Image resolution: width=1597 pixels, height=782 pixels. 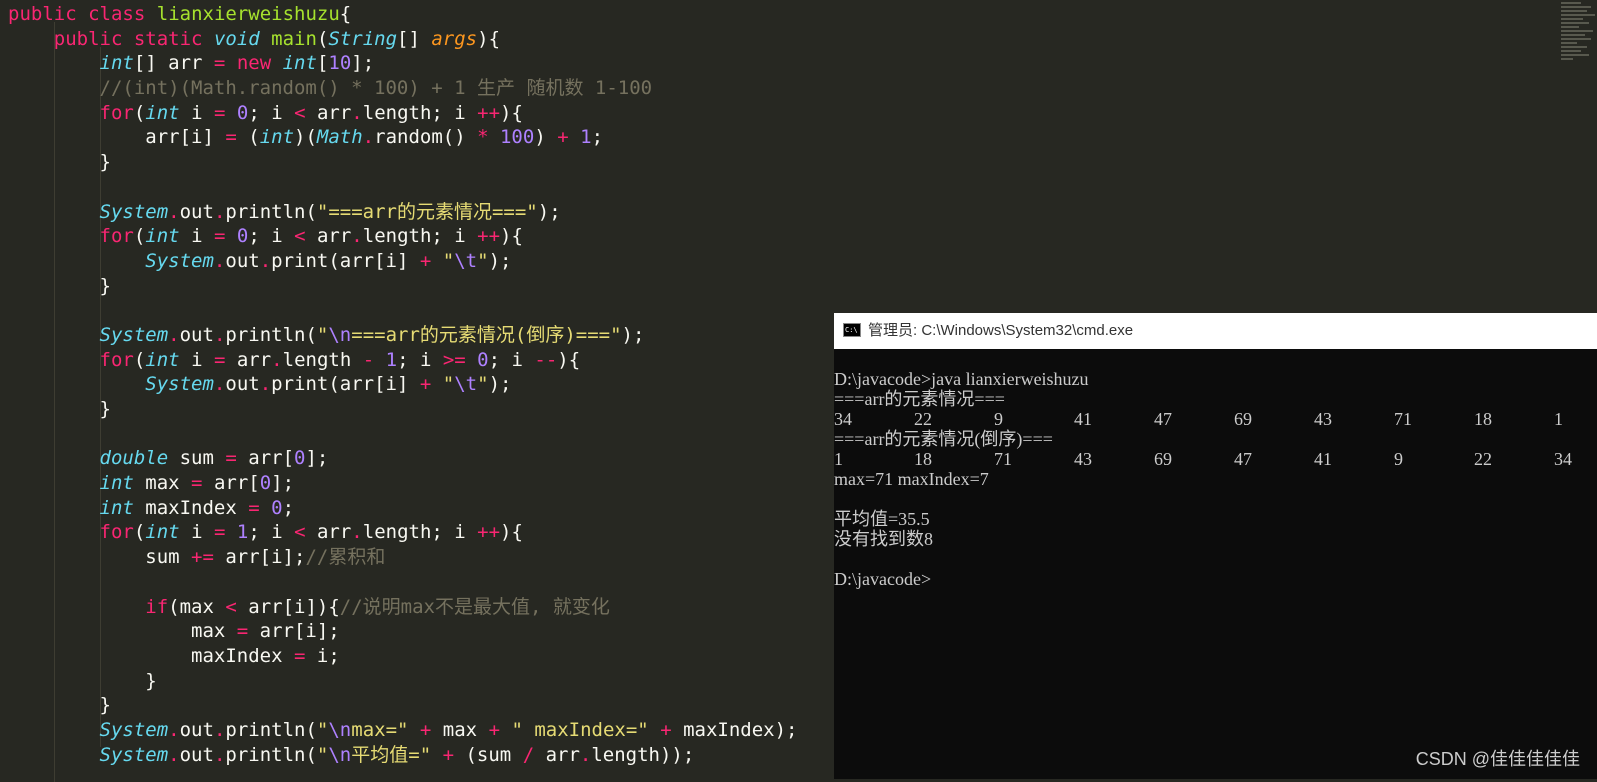 I want to click on minimap, so click(x=1579, y=47).